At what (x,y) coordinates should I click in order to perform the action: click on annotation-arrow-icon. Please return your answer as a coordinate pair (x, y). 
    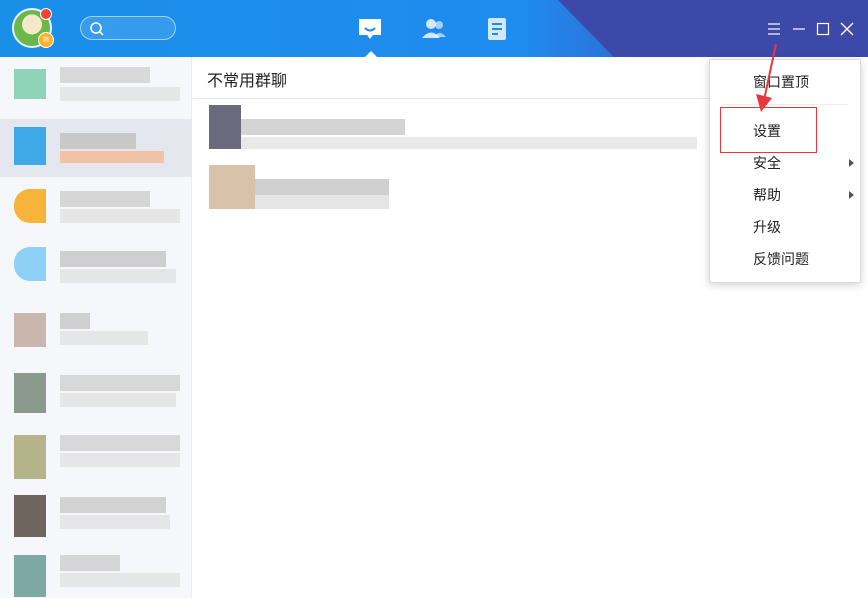
    Looking at the image, I should click on (766, 77).